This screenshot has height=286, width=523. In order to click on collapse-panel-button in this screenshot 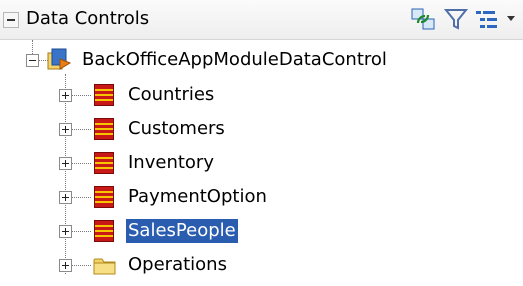, I will do `click(11, 20)`.